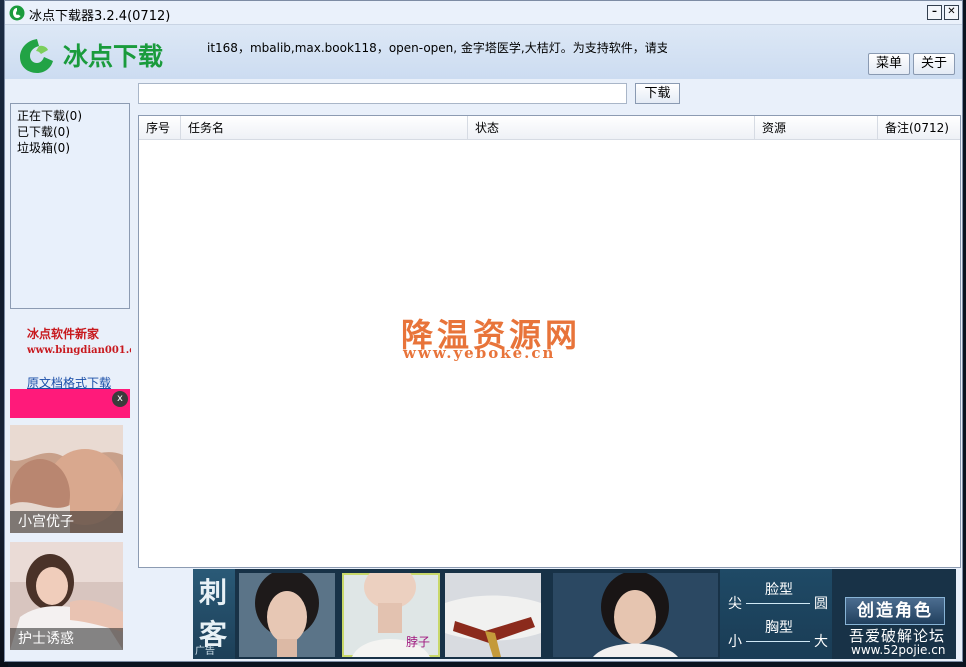 Image resolution: width=966 pixels, height=667 pixels. I want to click on character-outfit, so click(493, 615).